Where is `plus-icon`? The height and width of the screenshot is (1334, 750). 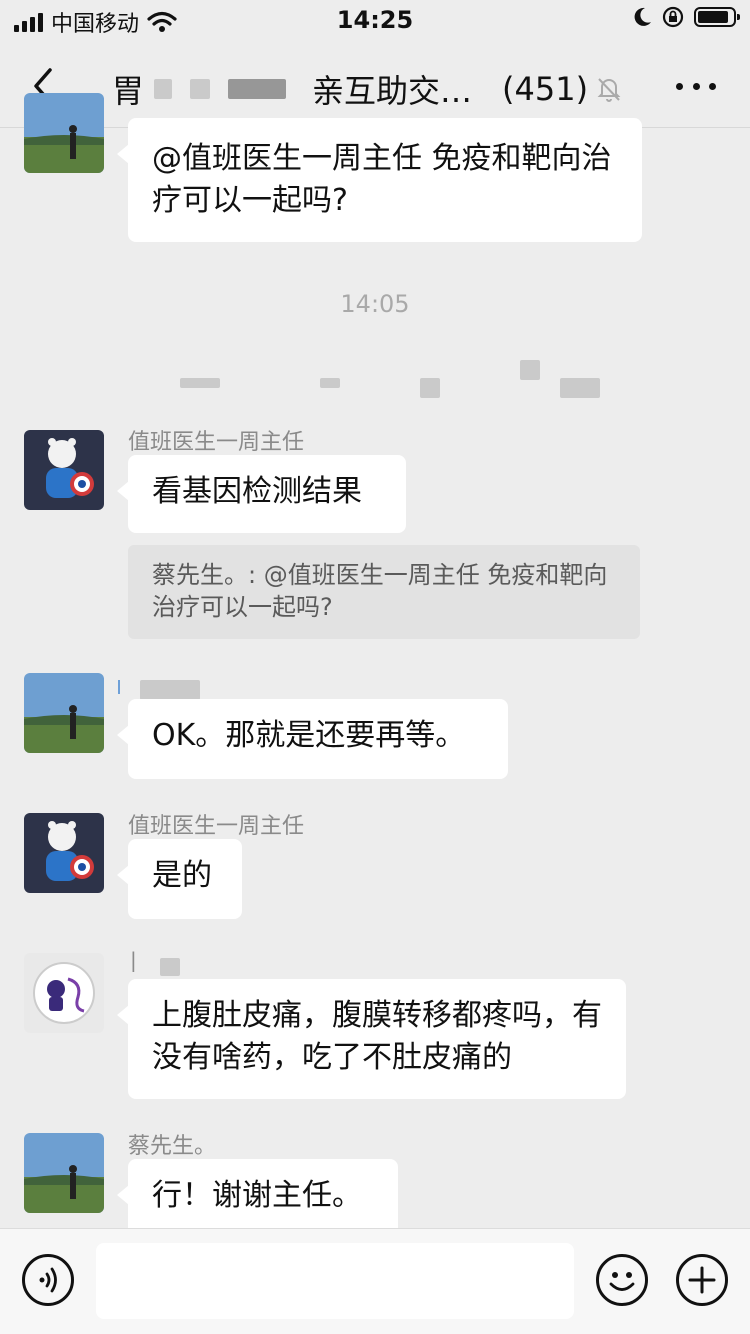 plus-icon is located at coordinates (702, 1280).